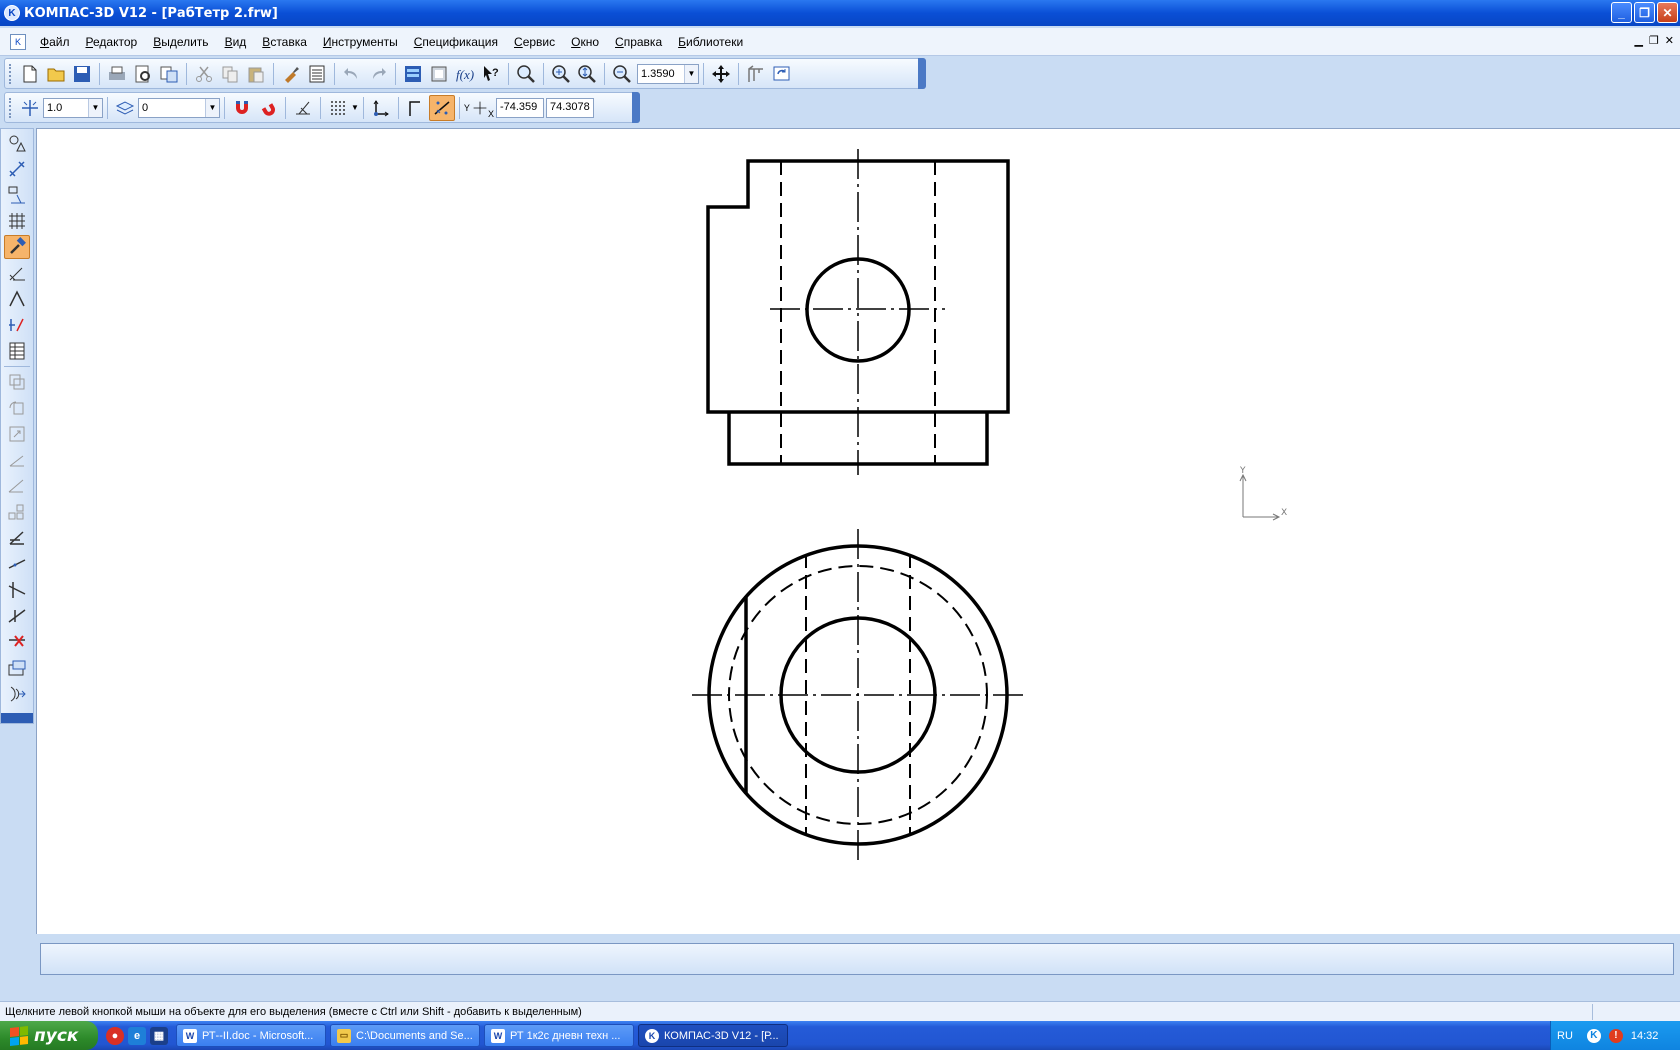  I want to click on menu-tools: Инструменты, so click(360, 42).